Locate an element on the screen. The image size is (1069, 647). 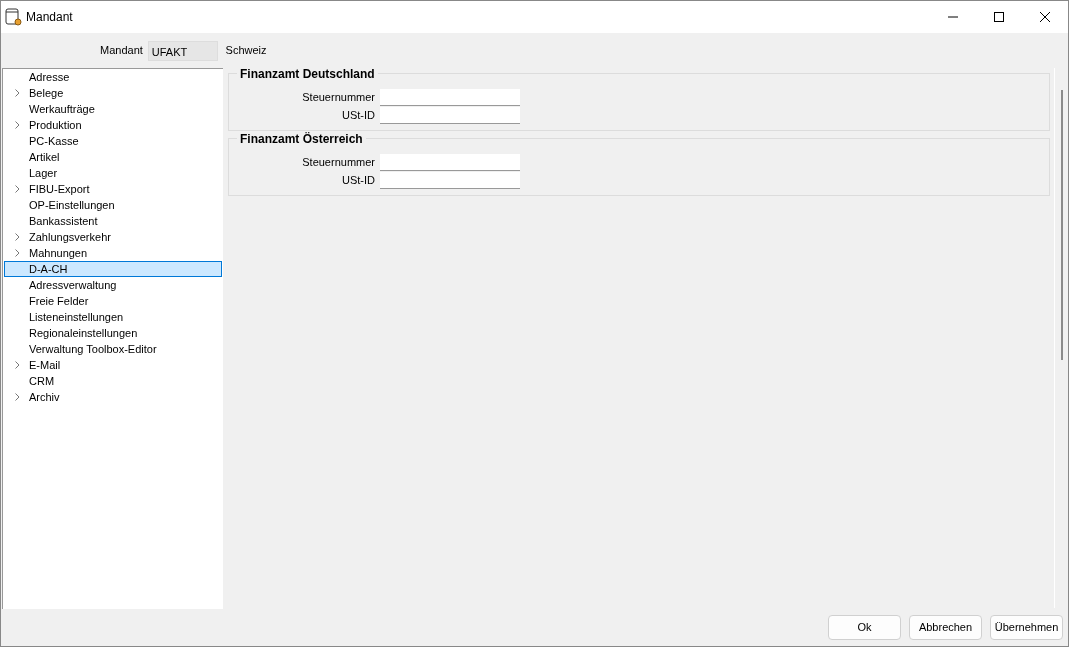
tree-item: Artikel is located at coordinates (113, 157).